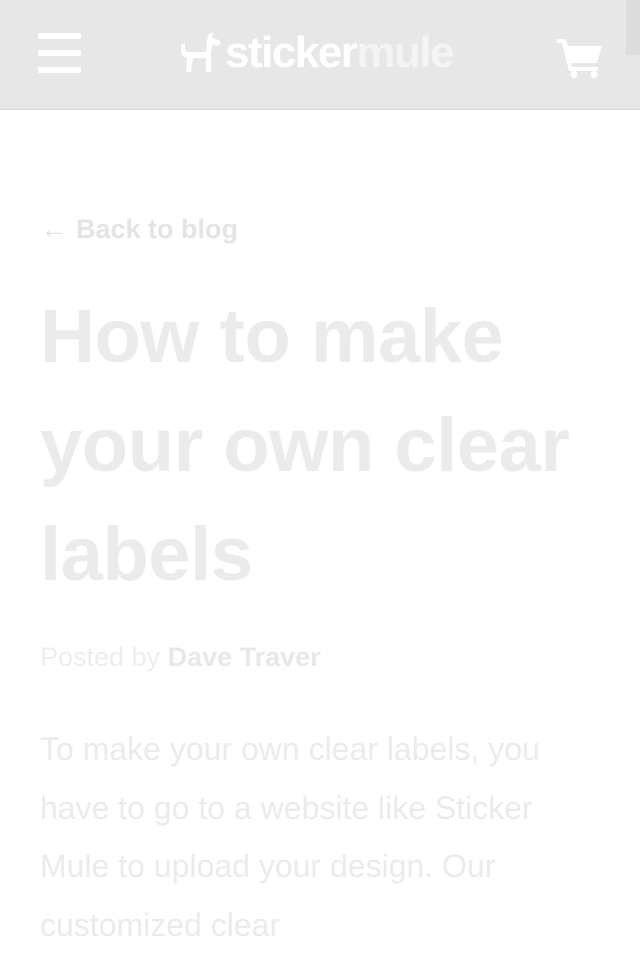 The image size is (640, 959). I want to click on article-byline: Posted by Dave Traver, so click(180, 657).